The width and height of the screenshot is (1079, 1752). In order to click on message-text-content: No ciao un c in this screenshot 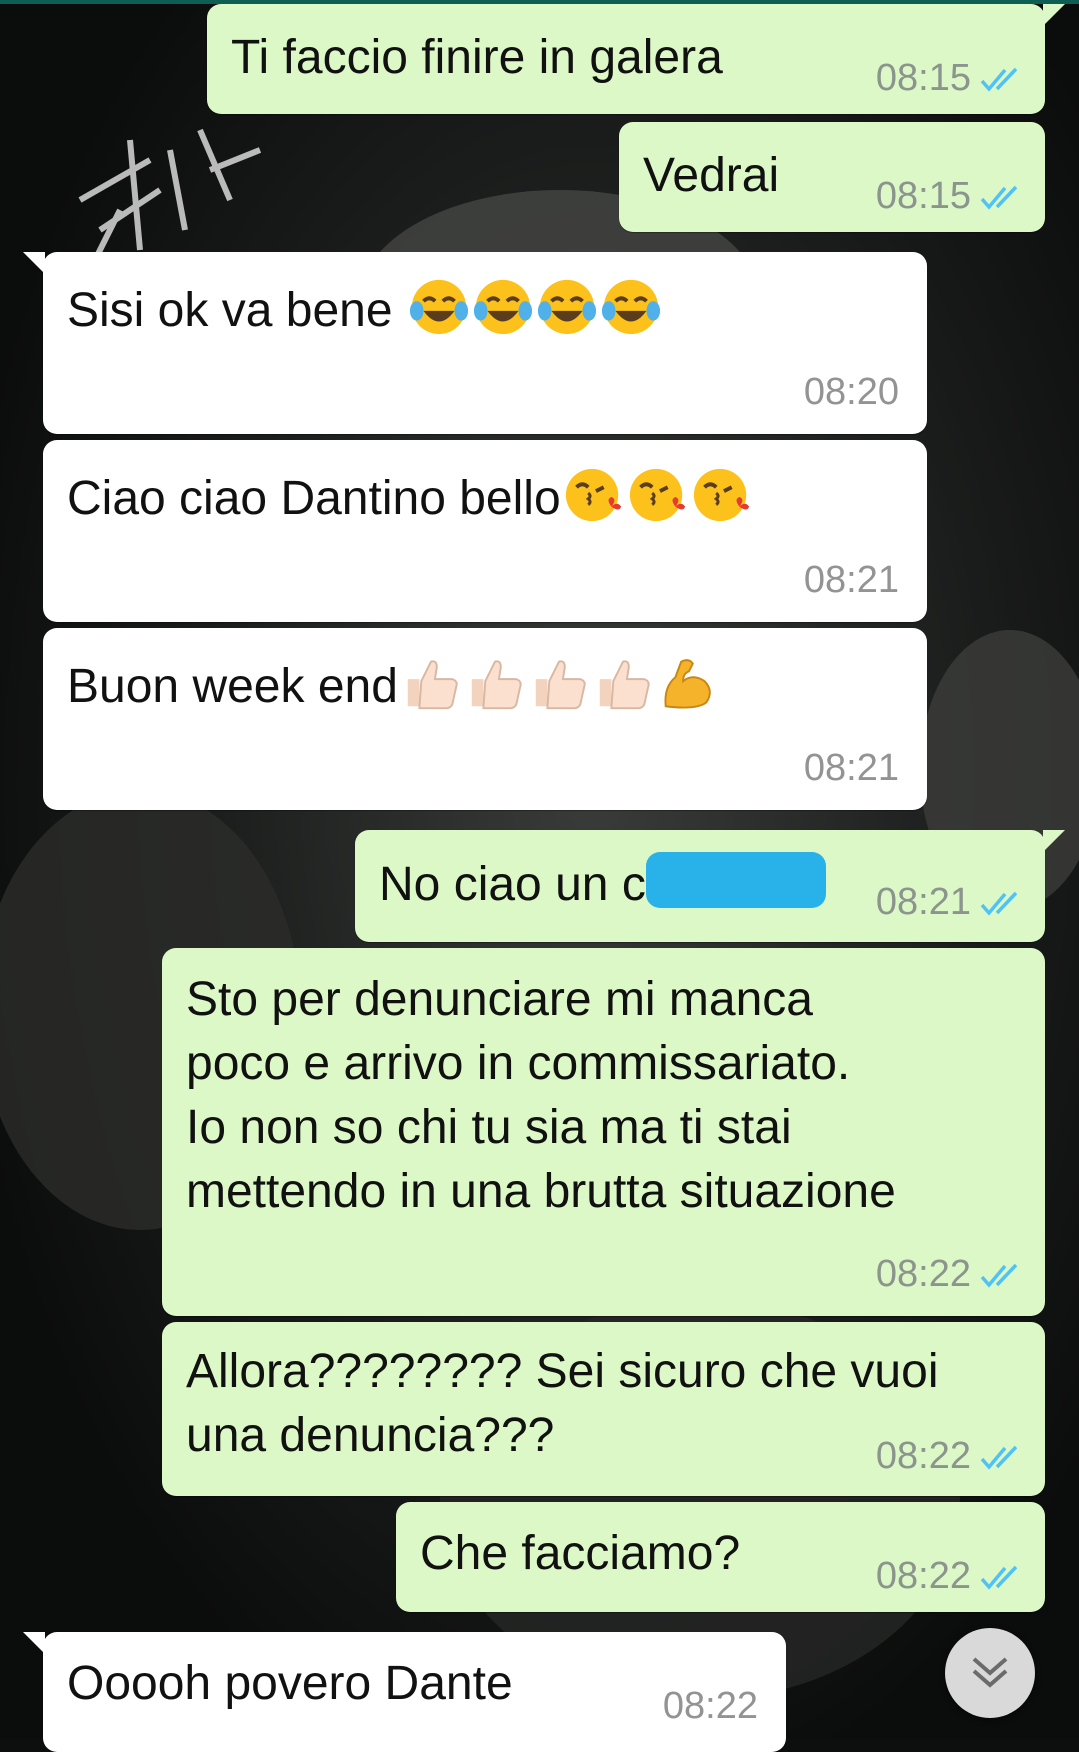, I will do `click(512, 884)`.